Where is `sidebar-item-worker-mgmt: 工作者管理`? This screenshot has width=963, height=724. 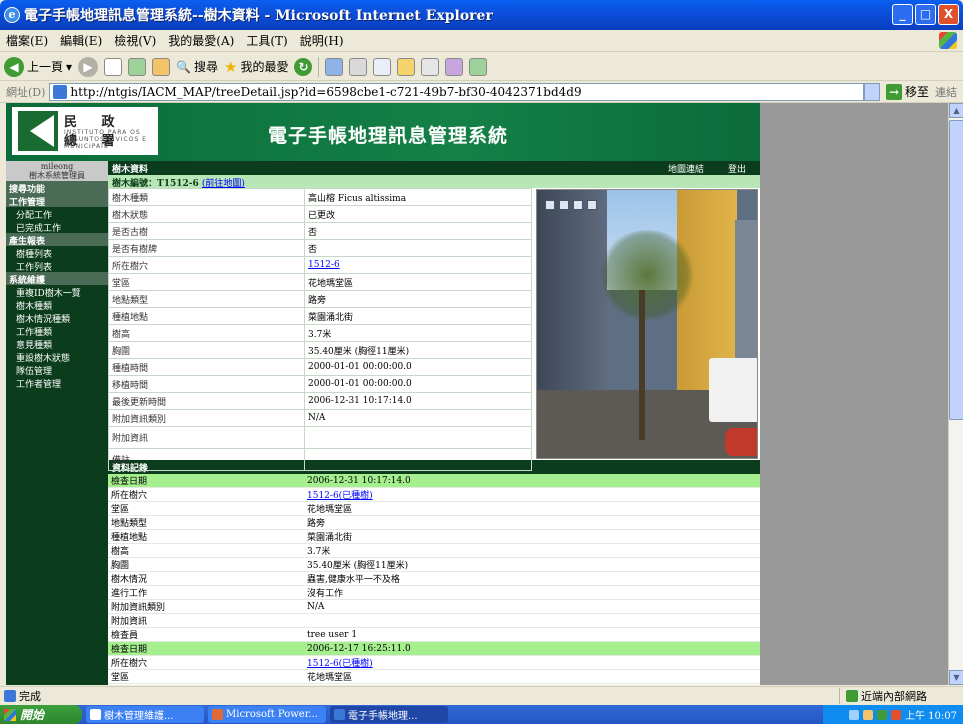 sidebar-item-worker-mgmt: 工作者管理 is located at coordinates (57, 383).